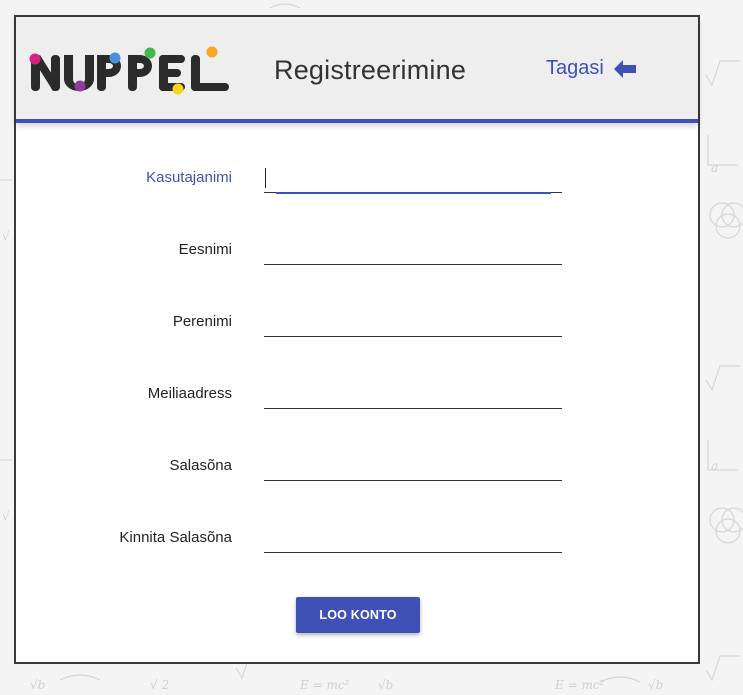  Describe the element at coordinates (413, 323) in the screenshot. I see `lastname-input` at that location.